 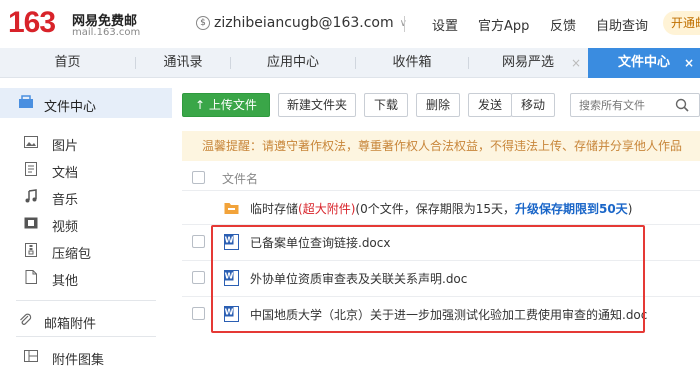 I want to click on archive-icon, so click(x=31, y=250).